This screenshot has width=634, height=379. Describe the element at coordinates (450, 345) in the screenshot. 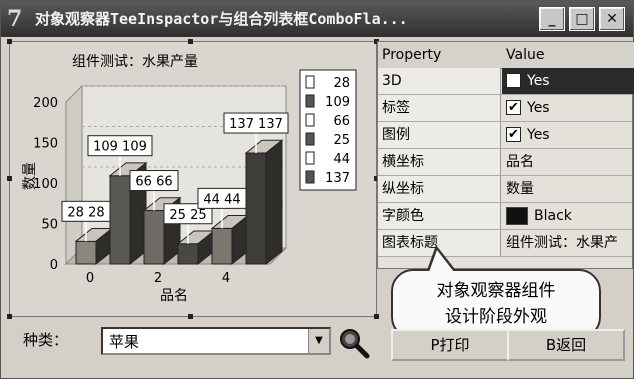

I see `print-button: P打印` at that location.